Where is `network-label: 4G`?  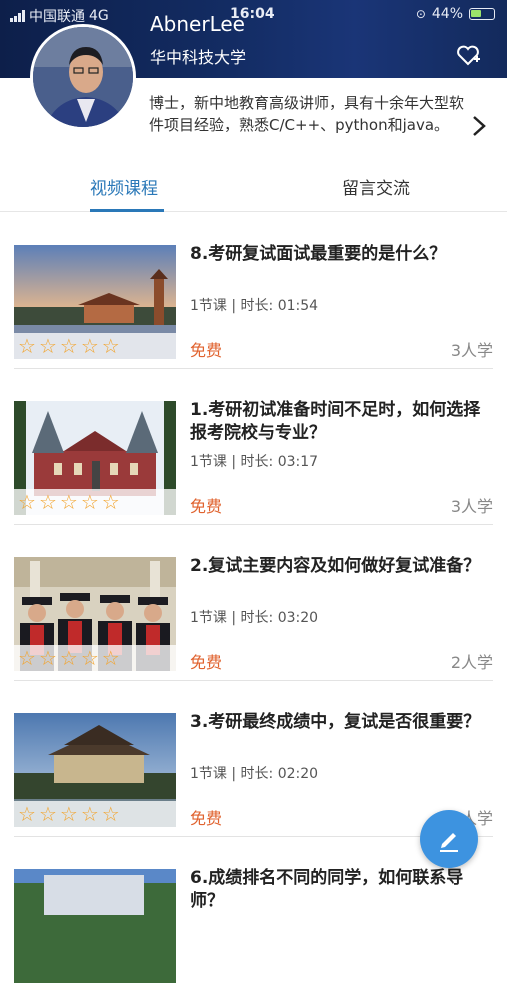 network-label: 4G is located at coordinates (99, 16).